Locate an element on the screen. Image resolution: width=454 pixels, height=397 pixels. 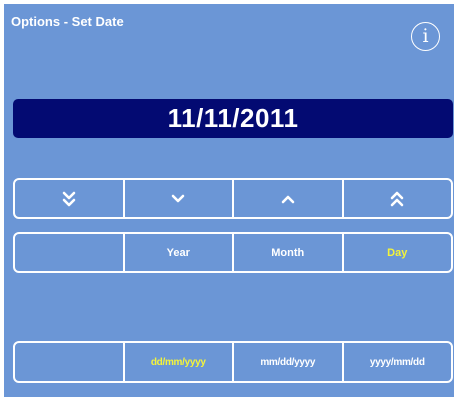
chevron-down-icon is located at coordinates (178, 198).